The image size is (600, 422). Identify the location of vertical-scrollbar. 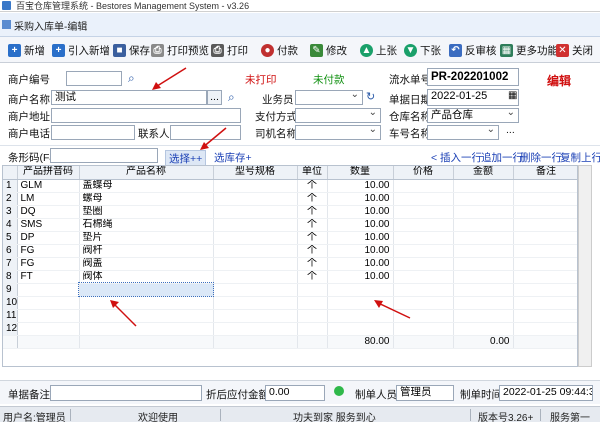
(585, 266).